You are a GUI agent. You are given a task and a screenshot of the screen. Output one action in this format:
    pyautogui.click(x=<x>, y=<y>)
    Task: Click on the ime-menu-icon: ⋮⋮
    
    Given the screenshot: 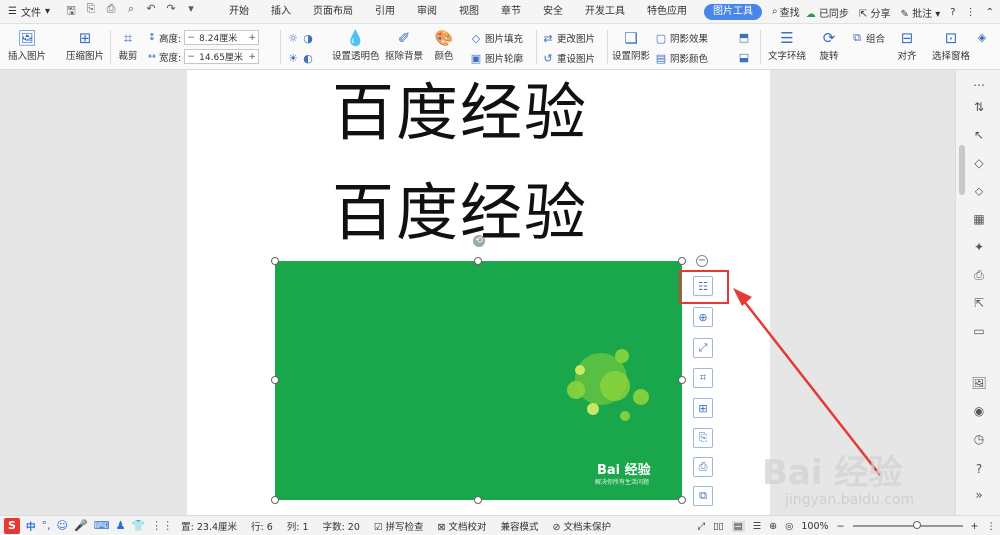 What is the action you would take?
    pyautogui.click(x=162, y=525)
    